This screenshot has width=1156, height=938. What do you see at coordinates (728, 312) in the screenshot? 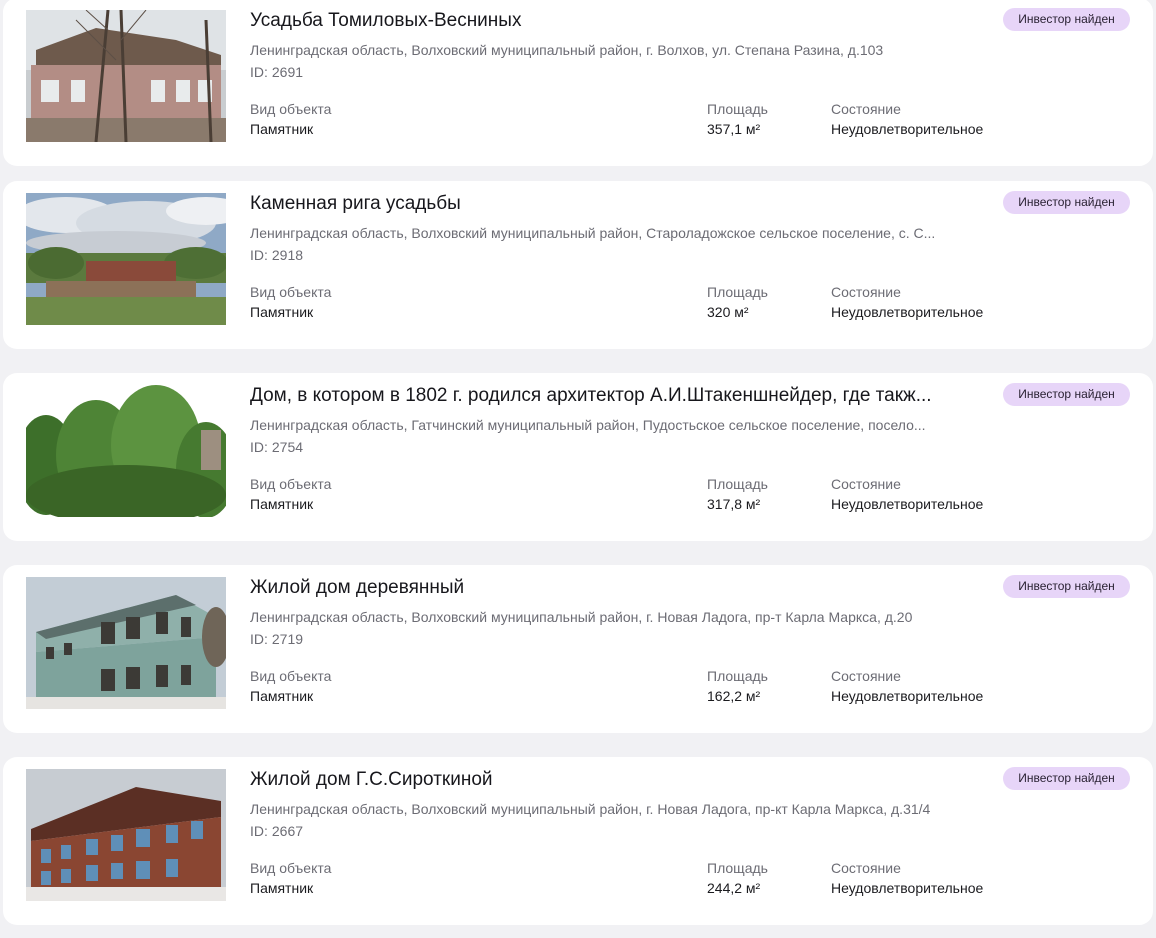
I see `object-area-value: 320 м²` at bounding box center [728, 312].